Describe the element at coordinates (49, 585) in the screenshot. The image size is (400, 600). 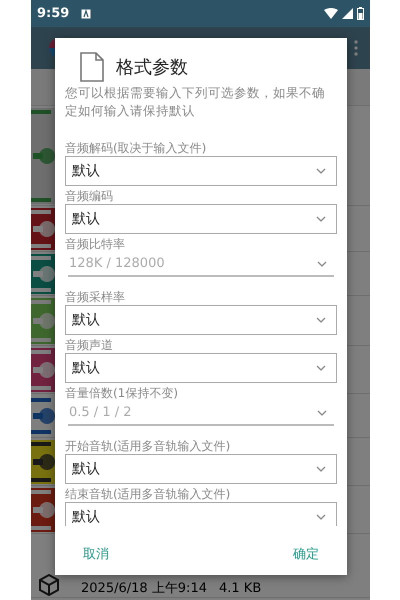
I see `cube-icon` at that location.